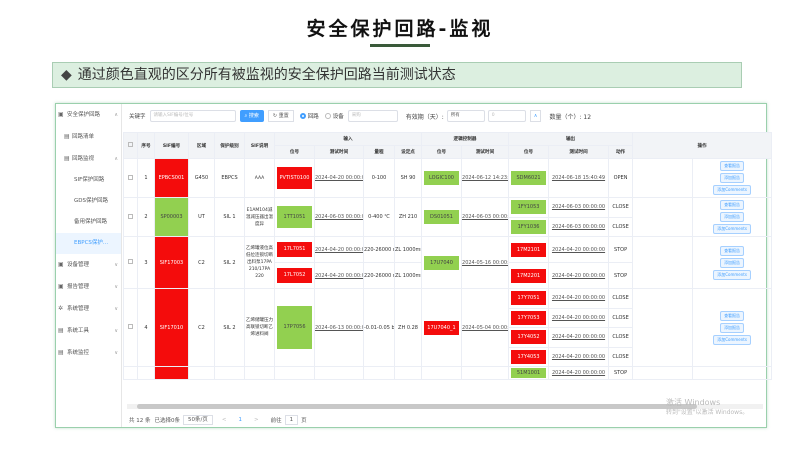 The width and height of the screenshot is (800, 450). What do you see at coordinates (339, 217) in the screenshot?
I see `input-time: 2024-06-03 00:00:00` at bounding box center [339, 217].